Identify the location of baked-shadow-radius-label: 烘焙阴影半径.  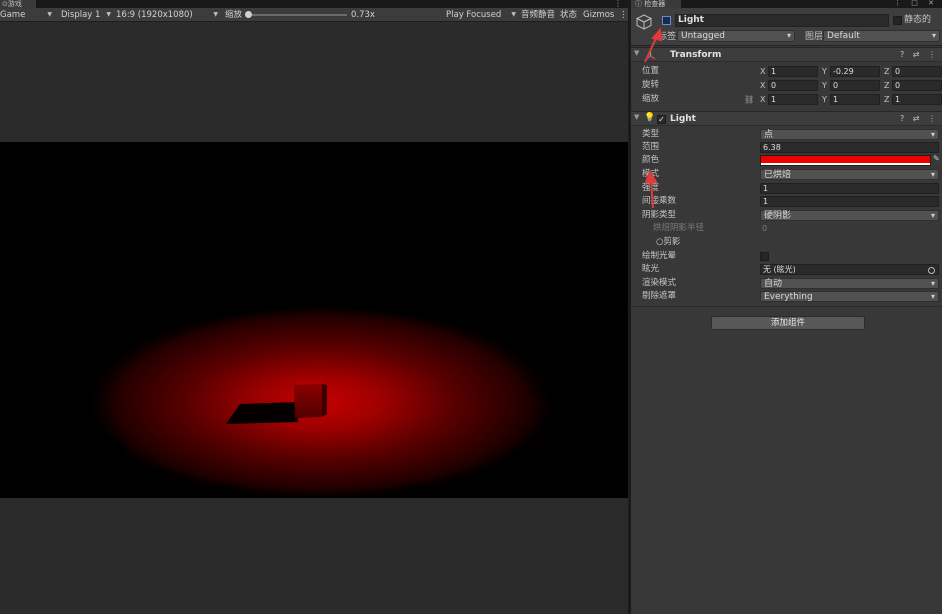
(679, 228).